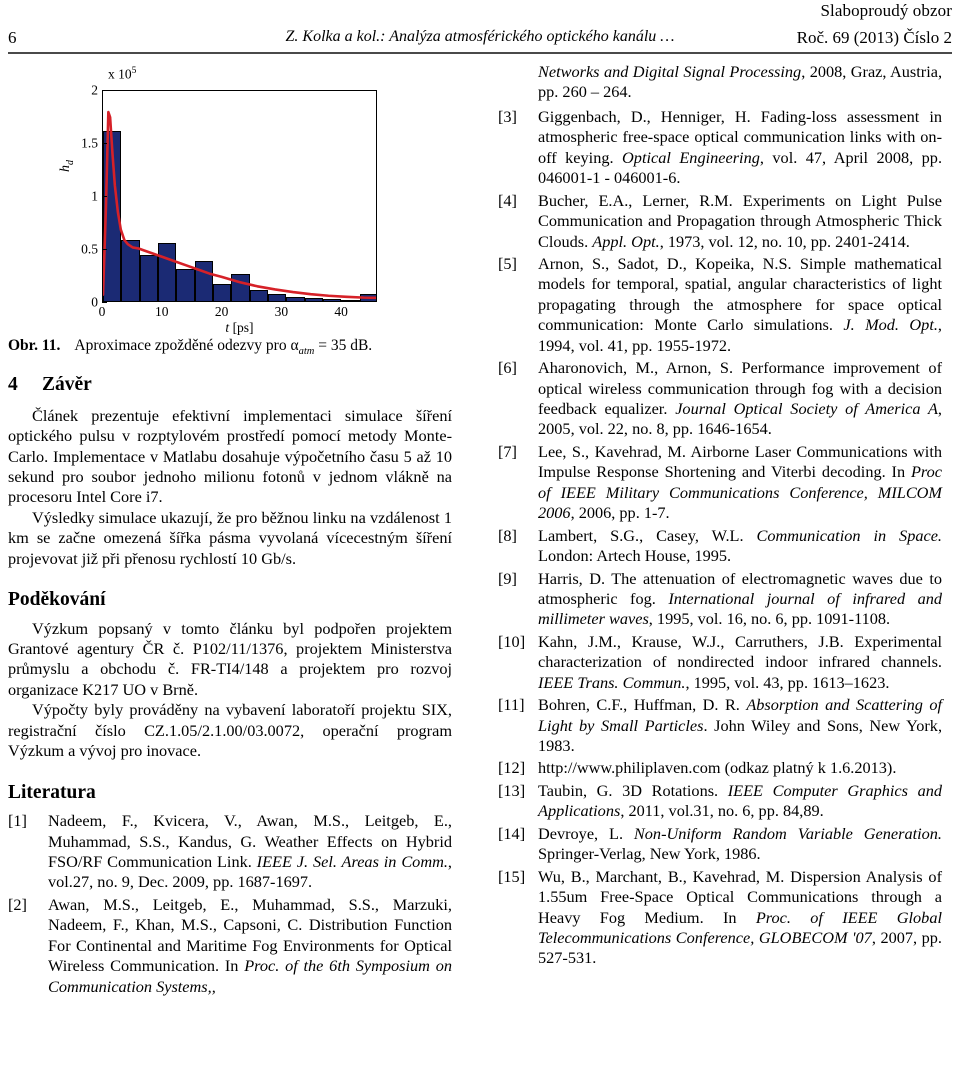 Image resolution: width=960 pixels, height=1080 pixels. I want to click on header-divider, so click(480, 53).